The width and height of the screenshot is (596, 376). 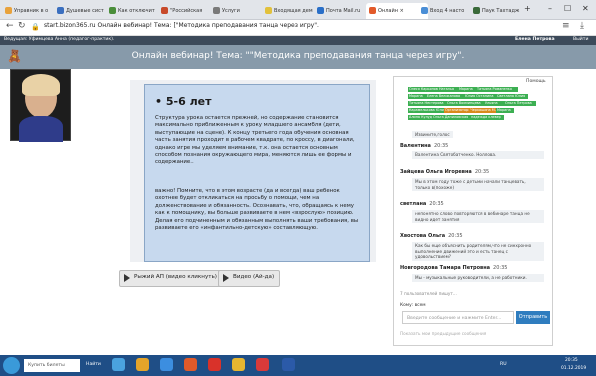 What do you see at coordinates (431, 236) in the screenshot?
I see `chat-message-author: Хвостова Ольга 20:35` at bounding box center [431, 236].